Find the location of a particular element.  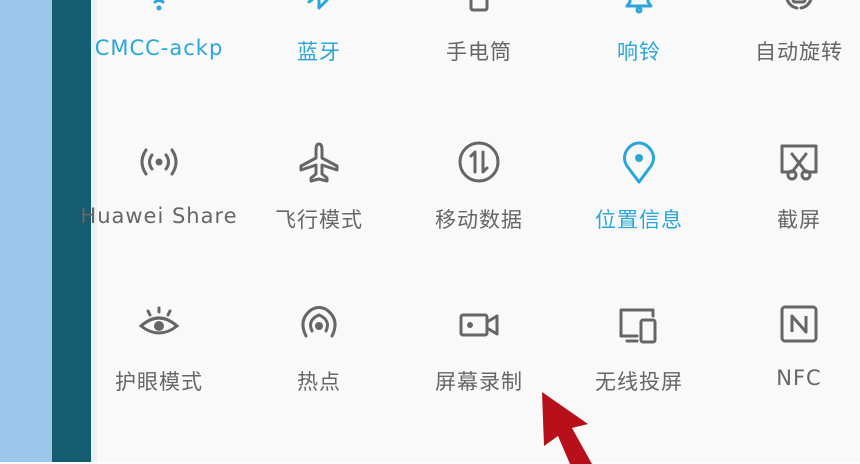

nfc-icon is located at coordinates (799, 324).